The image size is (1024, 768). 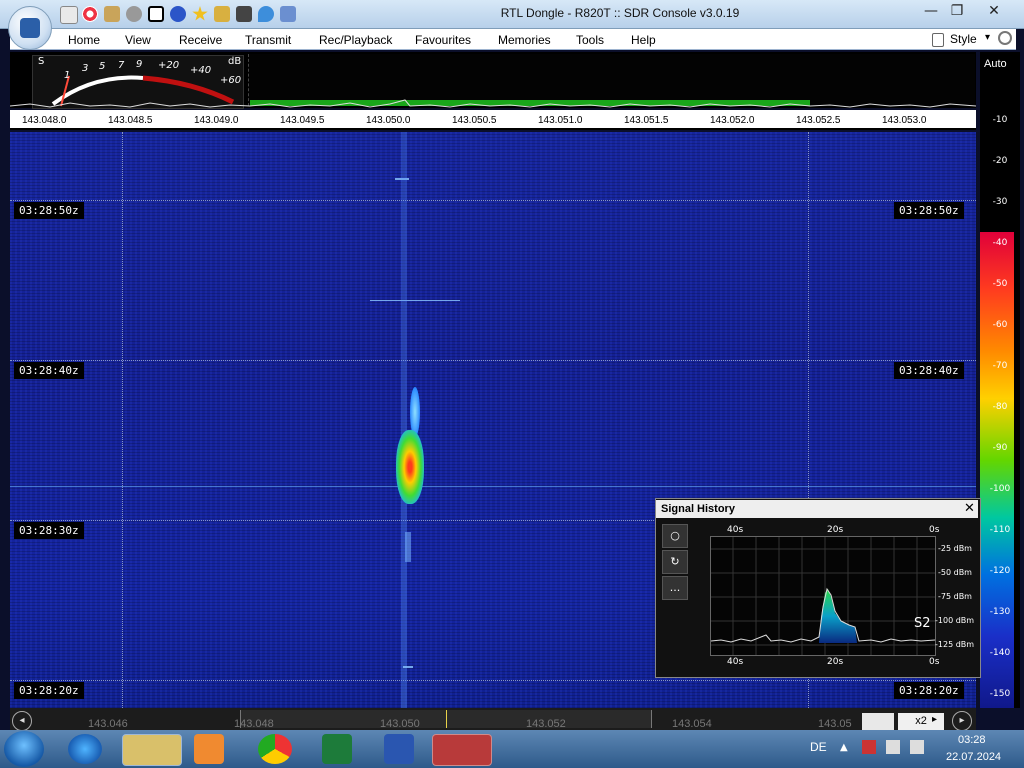 I want to click on app-menu-button, so click(x=30, y=28).